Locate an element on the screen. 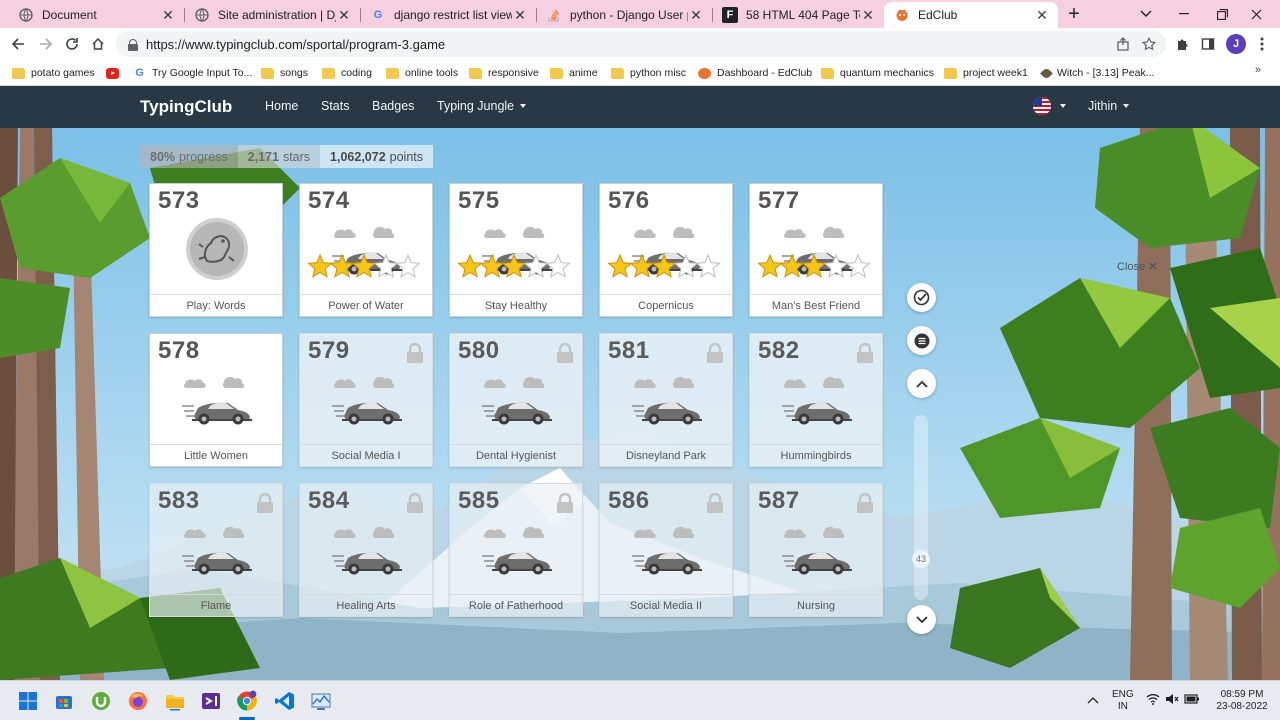  level-slider-track is located at coordinates (921, 507).